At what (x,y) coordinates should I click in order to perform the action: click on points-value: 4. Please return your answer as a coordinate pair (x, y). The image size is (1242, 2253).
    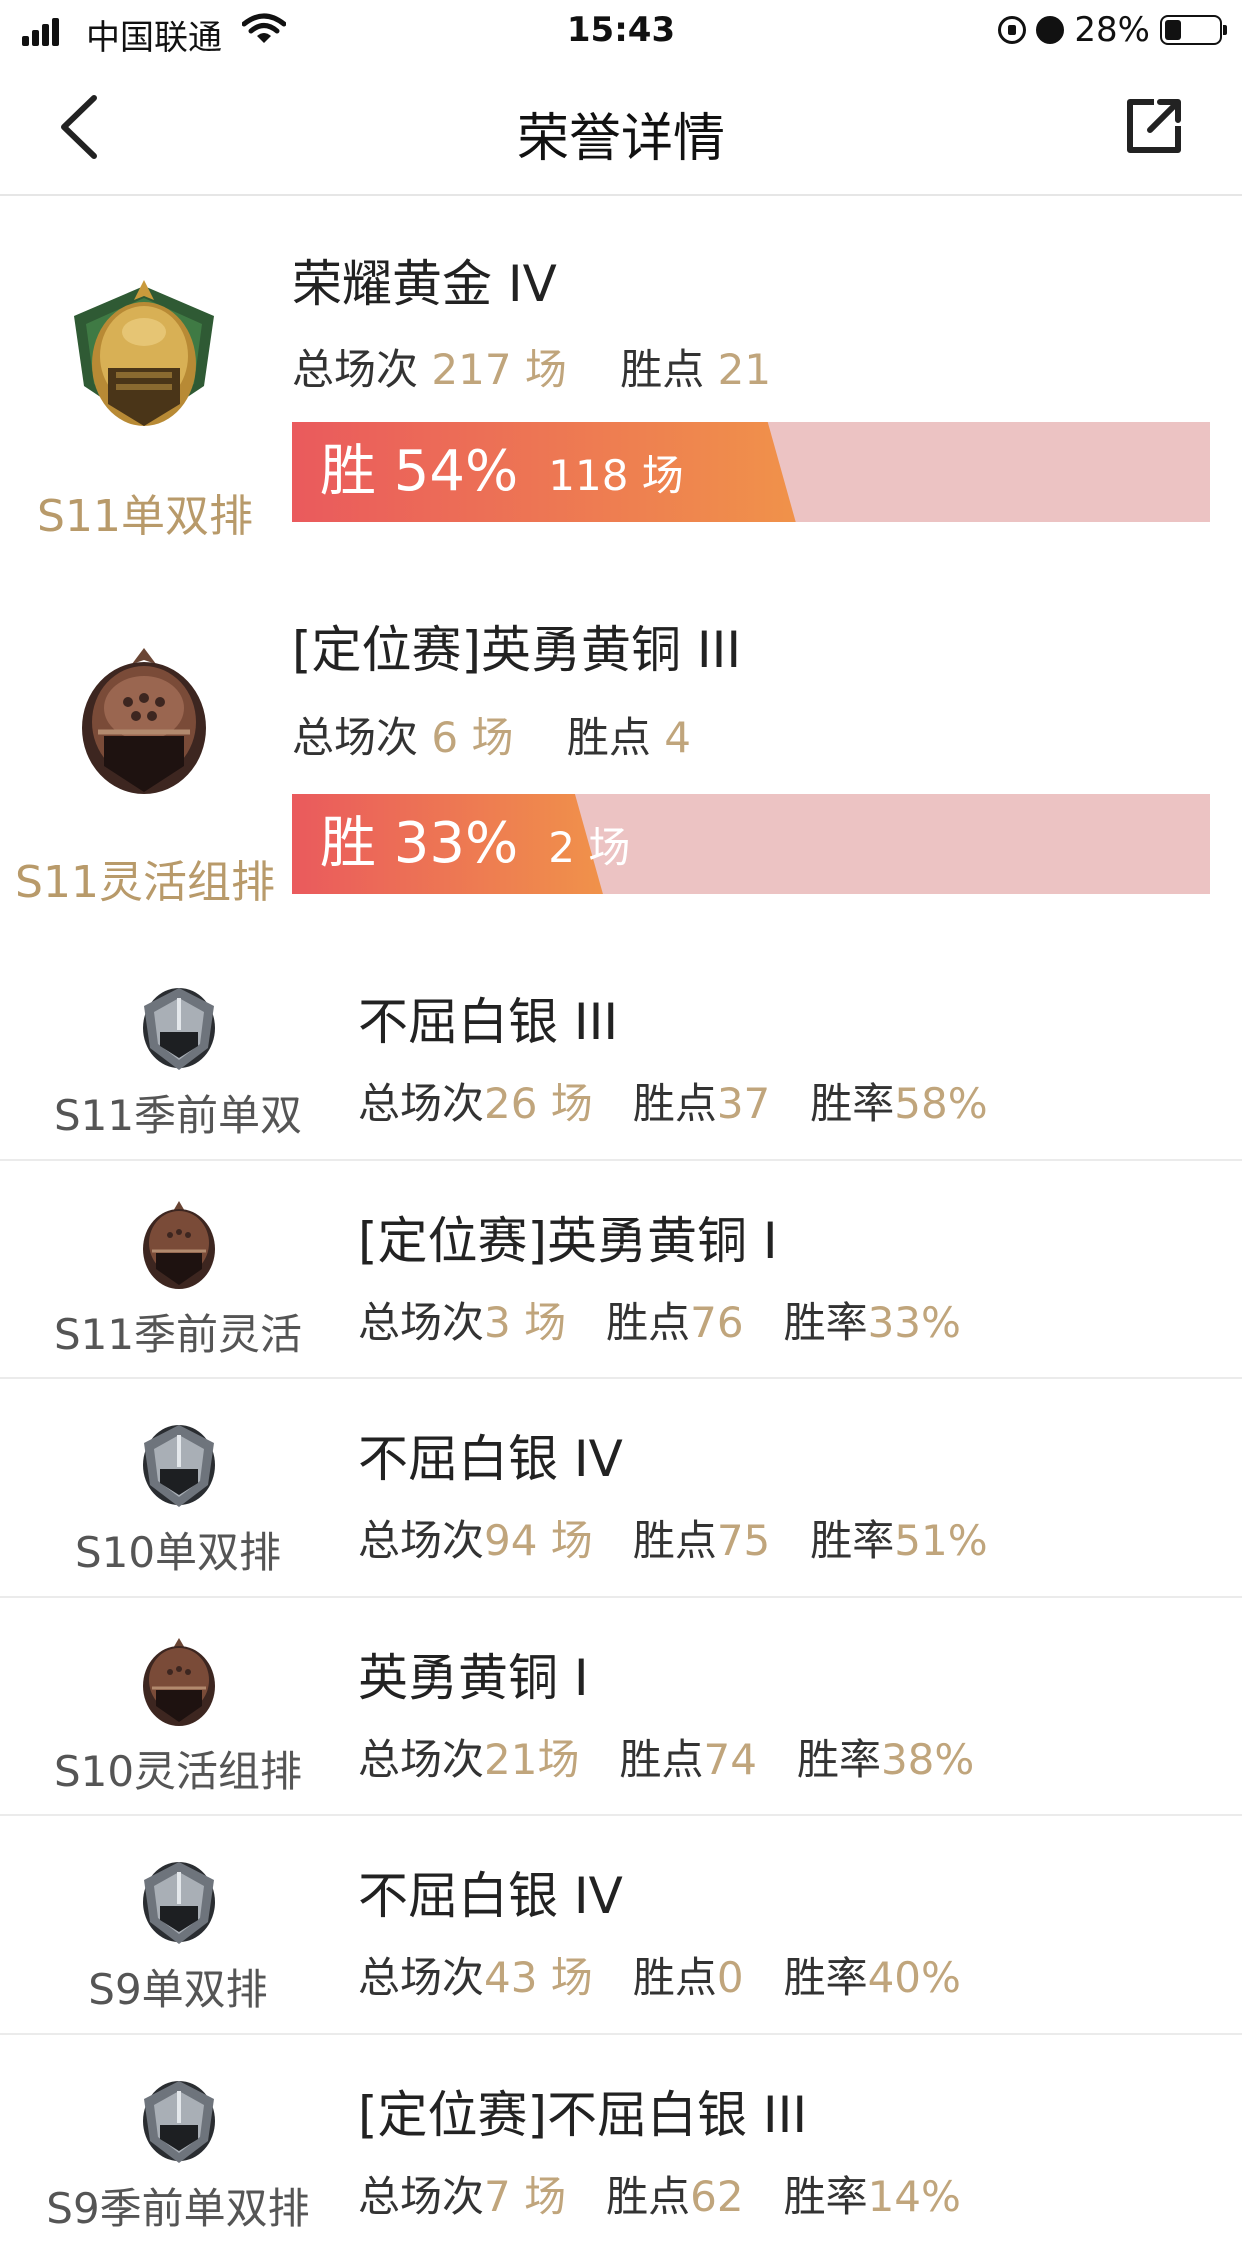
    Looking at the image, I should click on (677, 737).